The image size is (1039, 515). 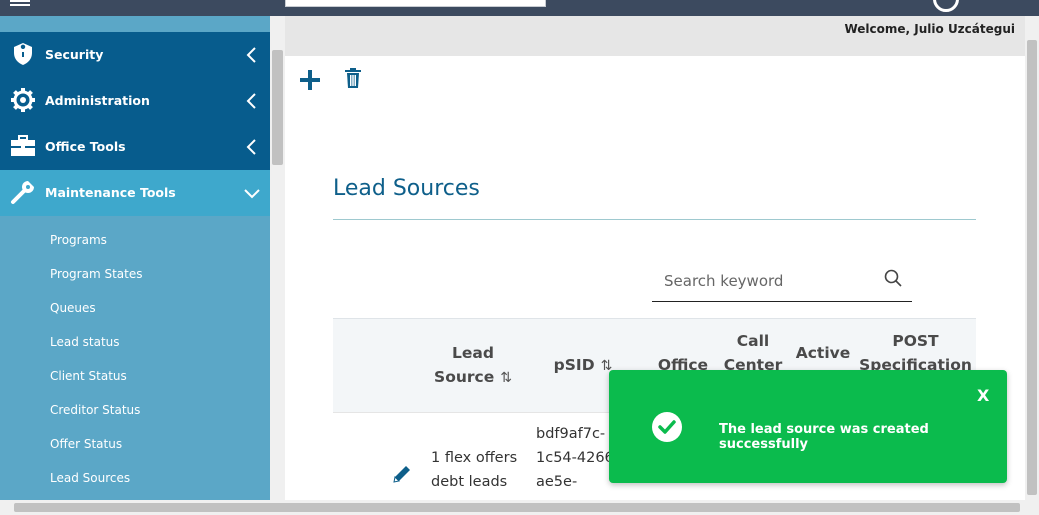 I want to click on cell-lead-source: 1 flex offers debt leads, so click(x=474, y=470).